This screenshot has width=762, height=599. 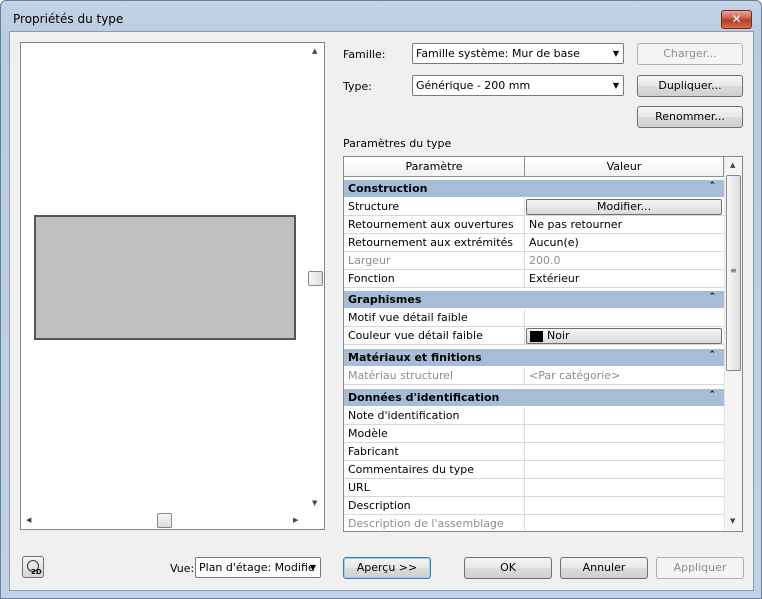 I want to click on close-button: ✕, so click(x=736, y=19).